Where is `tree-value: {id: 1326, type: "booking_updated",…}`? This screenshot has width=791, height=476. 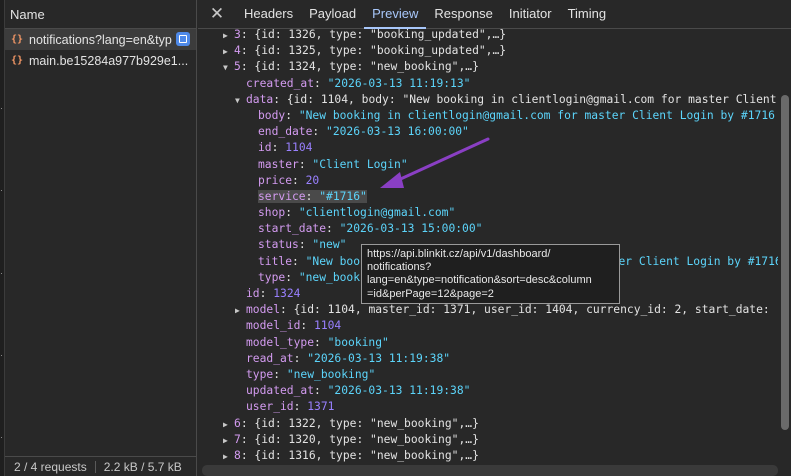 tree-value: {id: 1326, type: "booking_updated",…} is located at coordinates (380, 35).